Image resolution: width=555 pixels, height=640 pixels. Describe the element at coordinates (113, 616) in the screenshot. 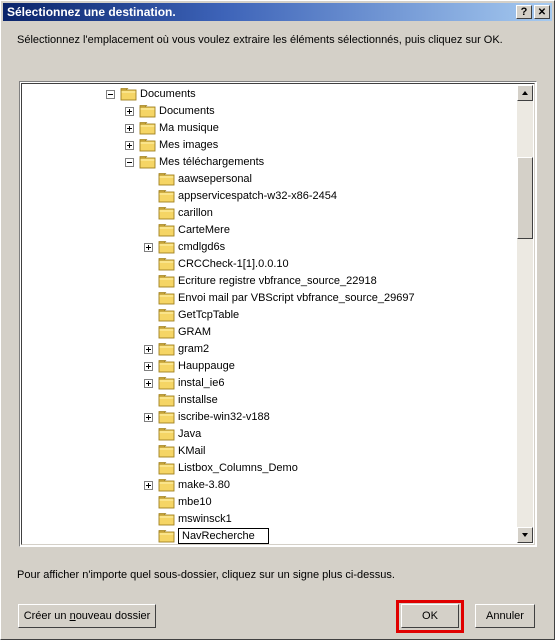

I see `new-folder-label-suffix: ouveau dossier` at that location.